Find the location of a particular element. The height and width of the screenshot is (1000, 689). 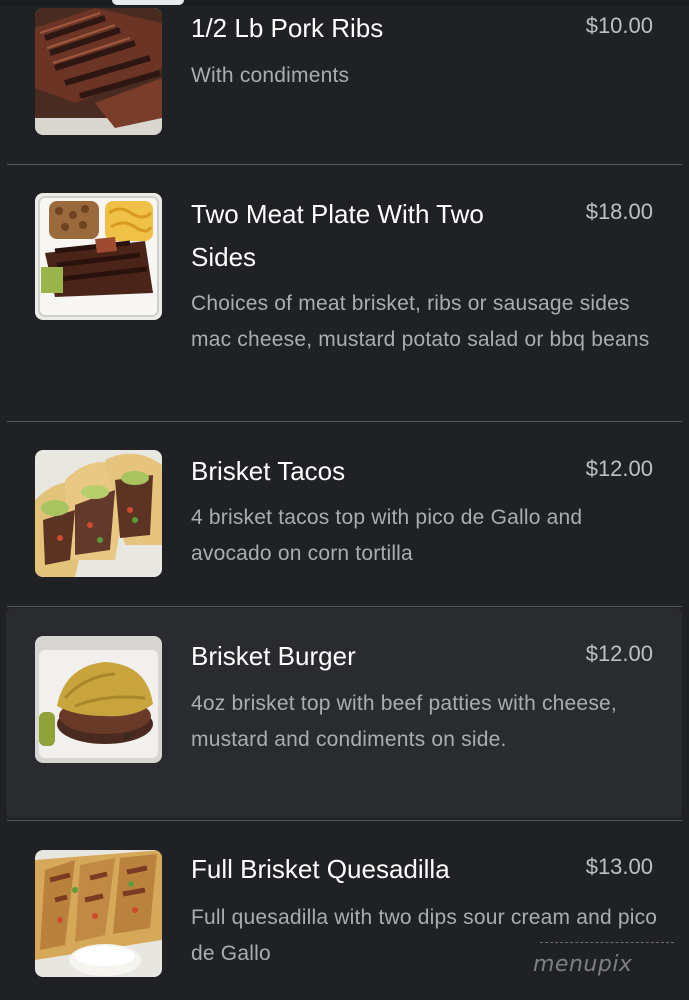

item-title: Brisket Burger is located at coordinates (273, 656).